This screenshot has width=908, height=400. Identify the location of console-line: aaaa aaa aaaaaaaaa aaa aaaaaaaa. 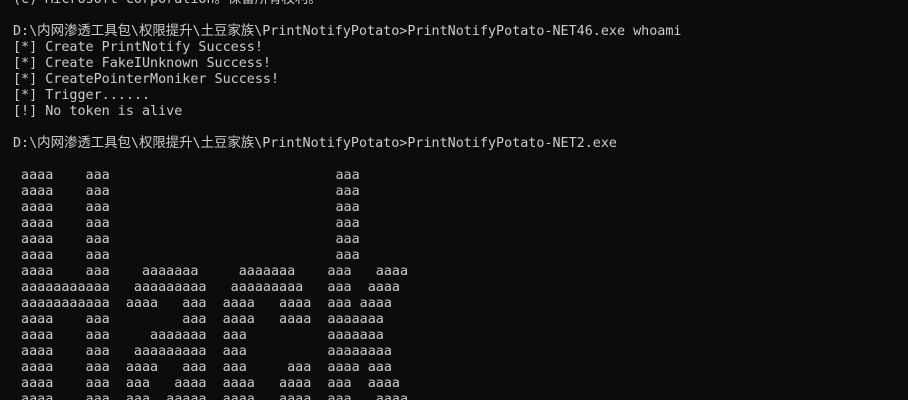
(202, 351).